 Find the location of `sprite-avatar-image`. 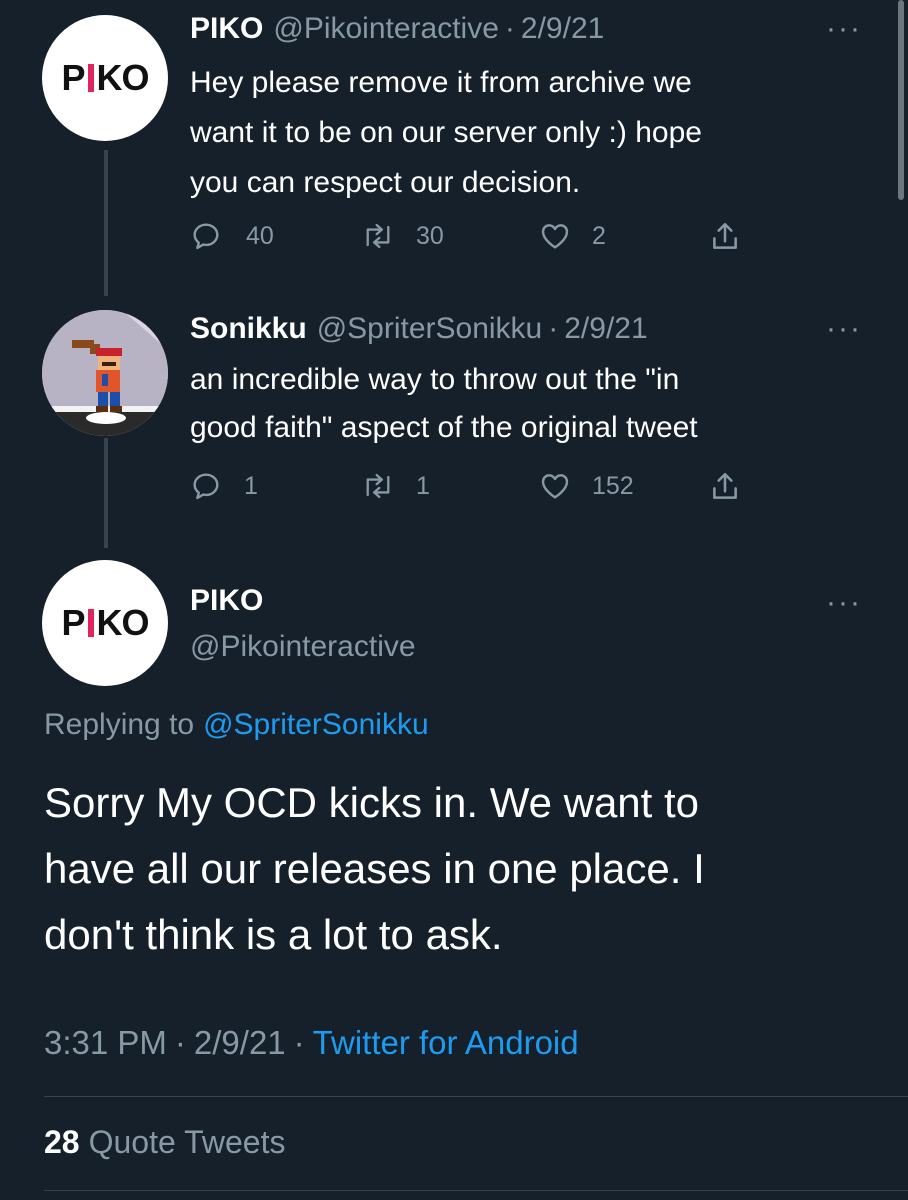

sprite-avatar-image is located at coordinates (105, 373).